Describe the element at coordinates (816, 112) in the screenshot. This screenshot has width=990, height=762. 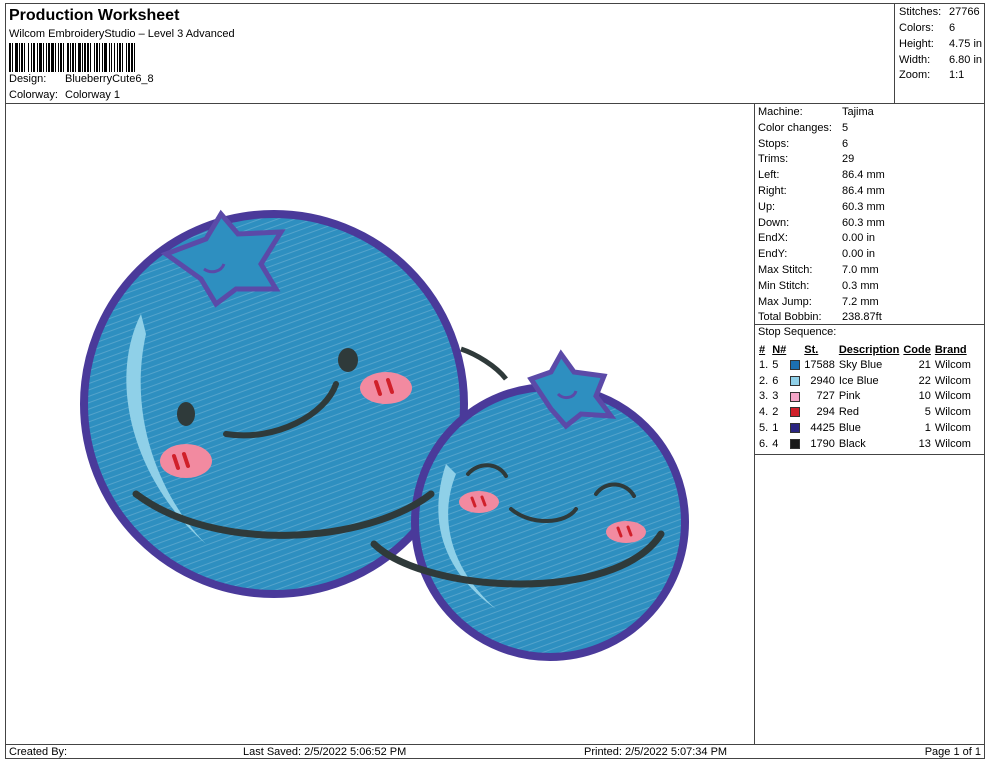
I see `machine-info-row: Machine: Tajima` at that location.